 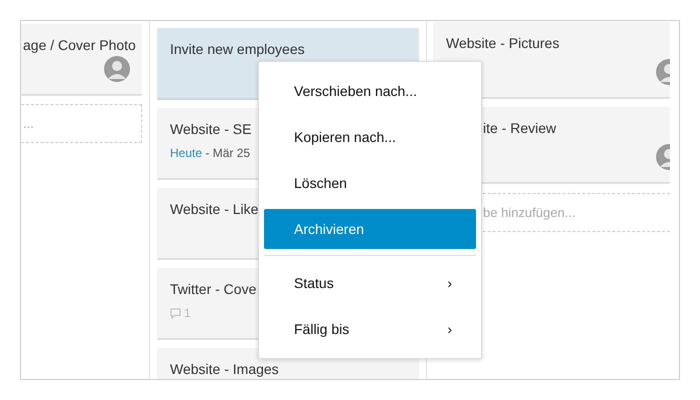 I want to click on card-title: Website - SE, so click(x=211, y=129).